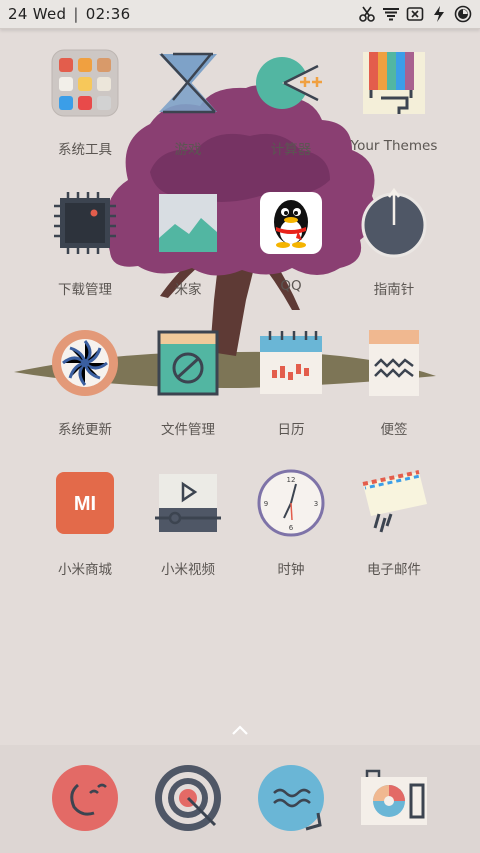  I want to click on dock, so click(240, 799).